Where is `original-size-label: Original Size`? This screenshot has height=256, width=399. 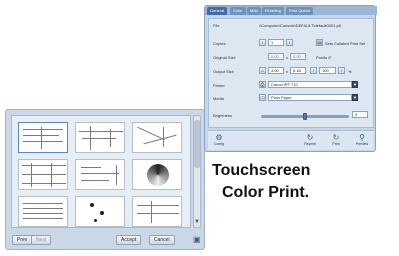 original-size-label: Original Size is located at coordinates (224, 57).